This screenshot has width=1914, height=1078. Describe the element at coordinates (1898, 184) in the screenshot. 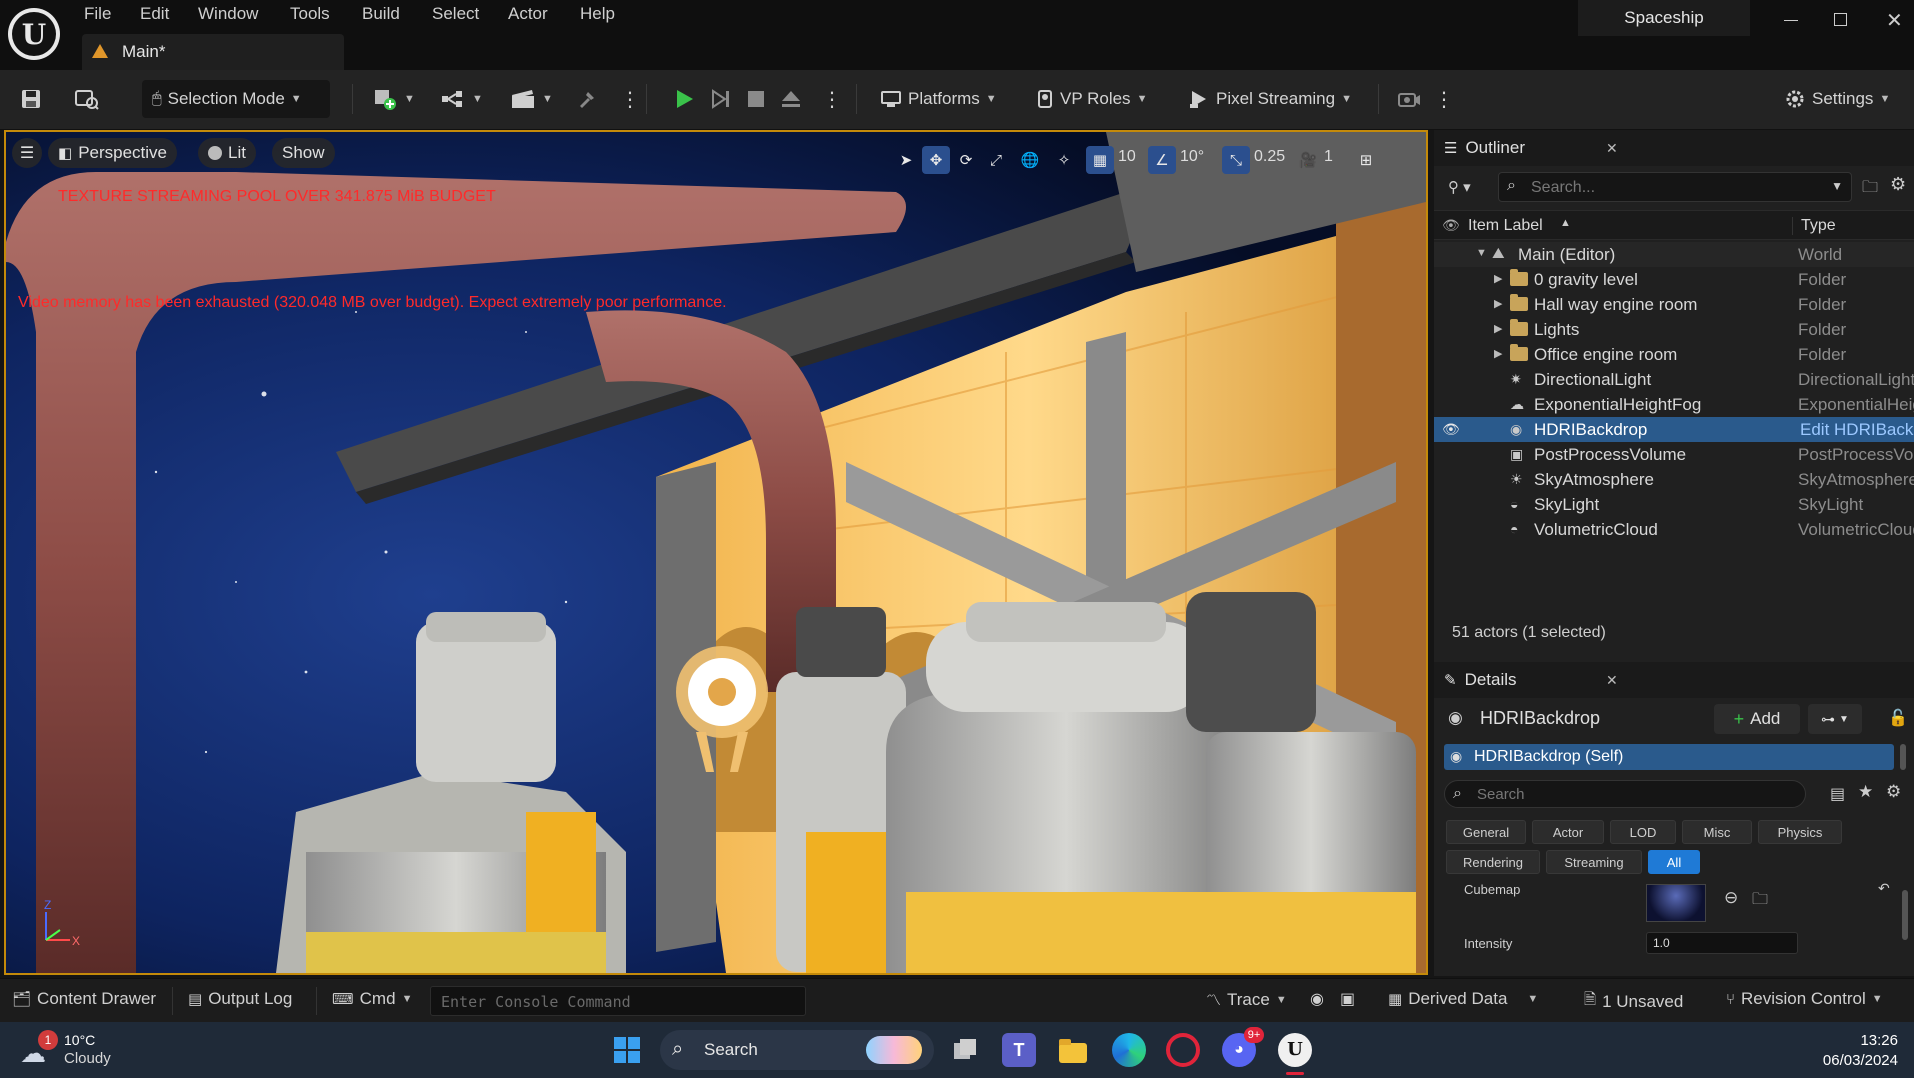

I see `outliner-settings-icon: ⚙` at that location.